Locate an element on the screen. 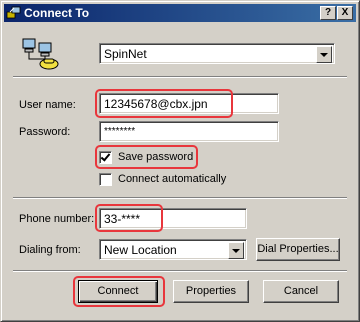 This screenshot has height=322, width=360. window-title: Connect To is located at coordinates (57, 13).